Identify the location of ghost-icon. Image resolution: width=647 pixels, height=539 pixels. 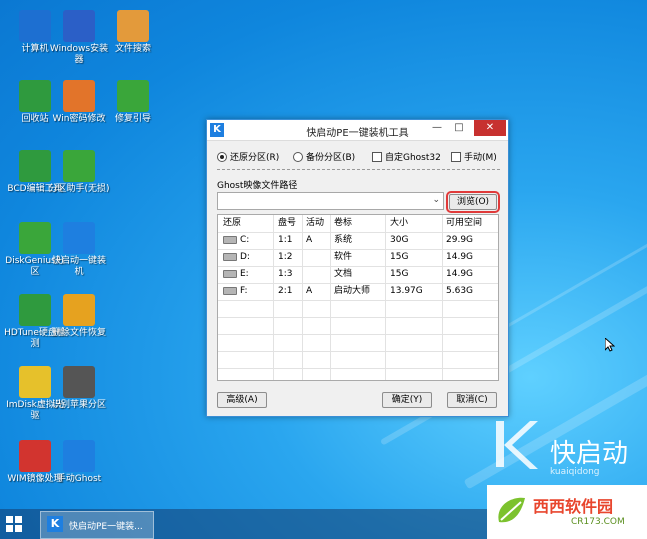
(79, 456).